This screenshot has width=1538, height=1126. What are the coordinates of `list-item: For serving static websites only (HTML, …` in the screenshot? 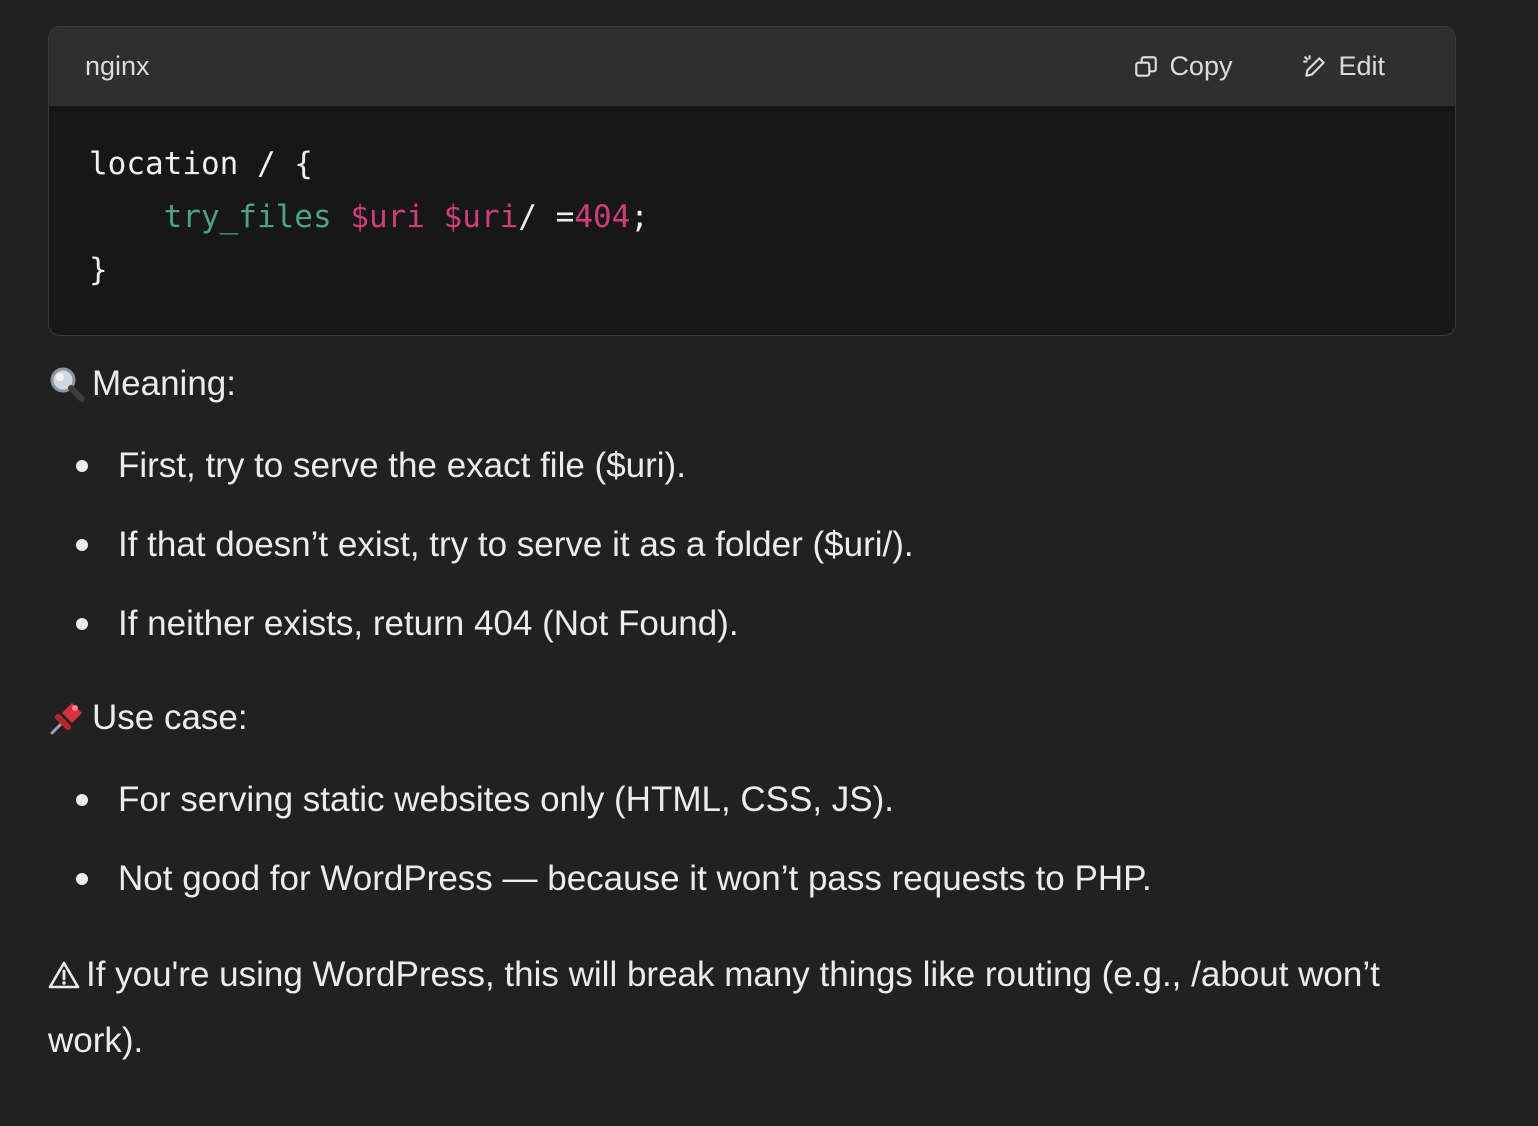 It's located at (576, 799).